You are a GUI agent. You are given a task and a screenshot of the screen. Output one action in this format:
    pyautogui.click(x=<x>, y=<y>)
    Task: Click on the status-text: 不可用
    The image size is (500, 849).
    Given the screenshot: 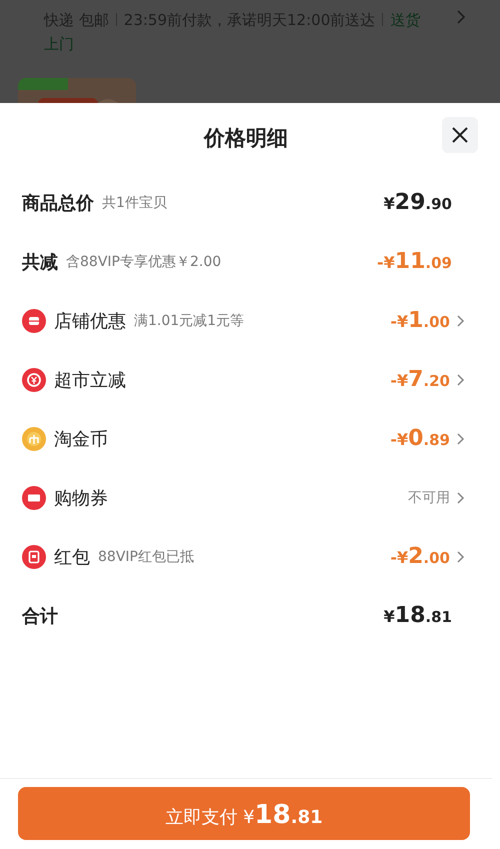 What is the action you would take?
    pyautogui.click(x=429, y=497)
    